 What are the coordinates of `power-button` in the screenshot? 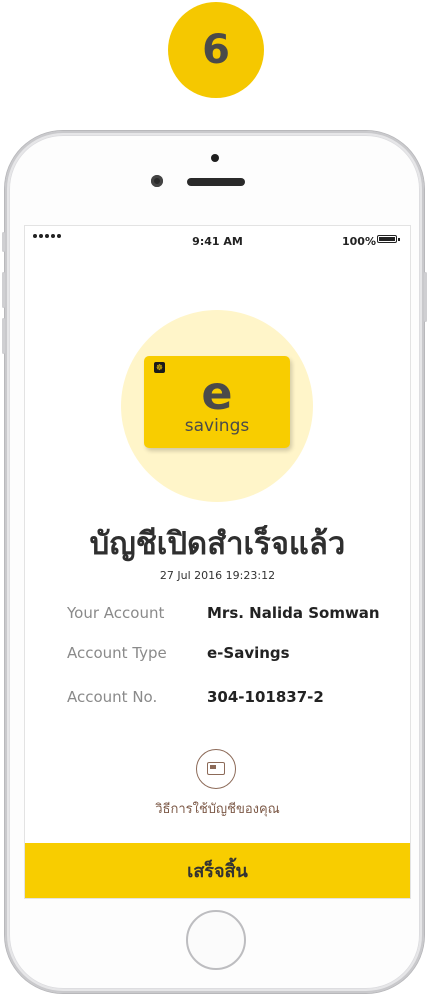 It's located at (425, 297).